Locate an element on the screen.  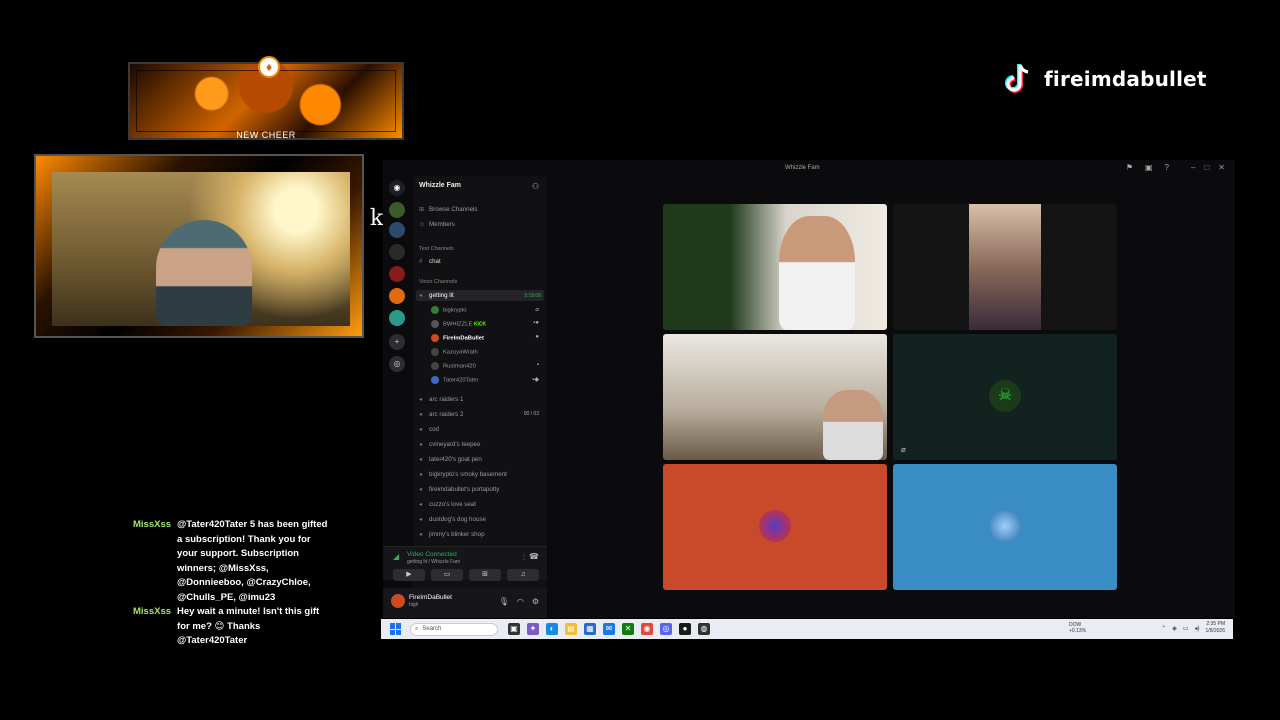
camera-icon: ▪ is located at coordinates (537, 365).